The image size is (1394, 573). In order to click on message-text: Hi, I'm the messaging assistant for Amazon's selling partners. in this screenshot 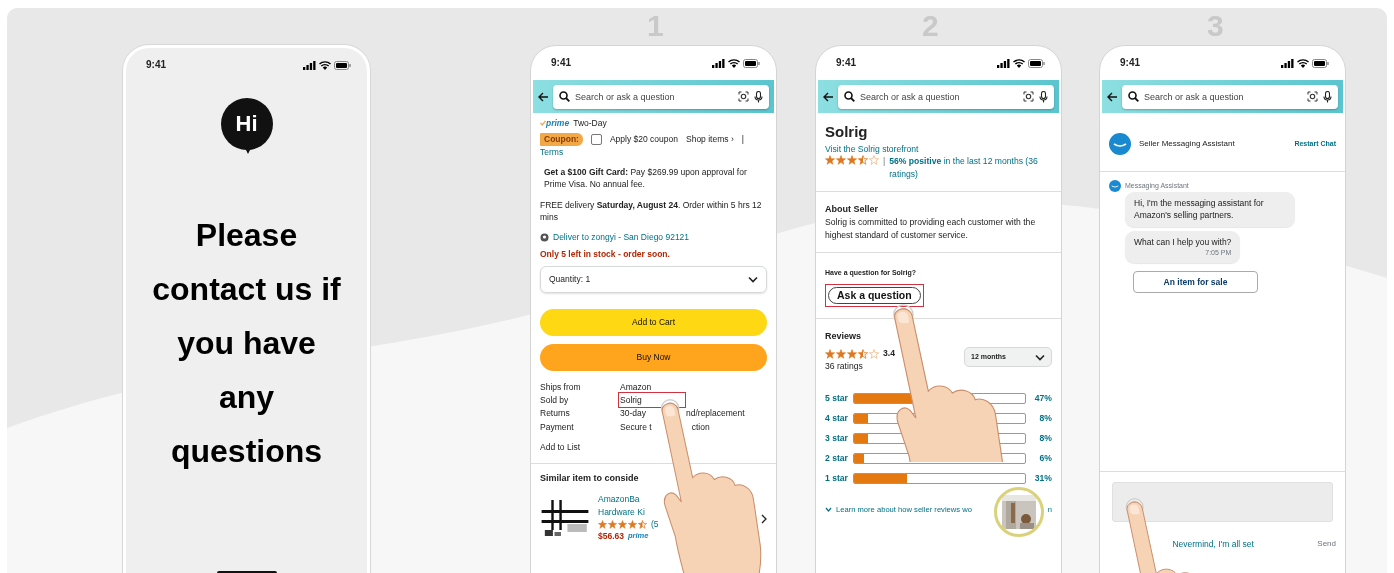, I will do `click(1199, 209)`.